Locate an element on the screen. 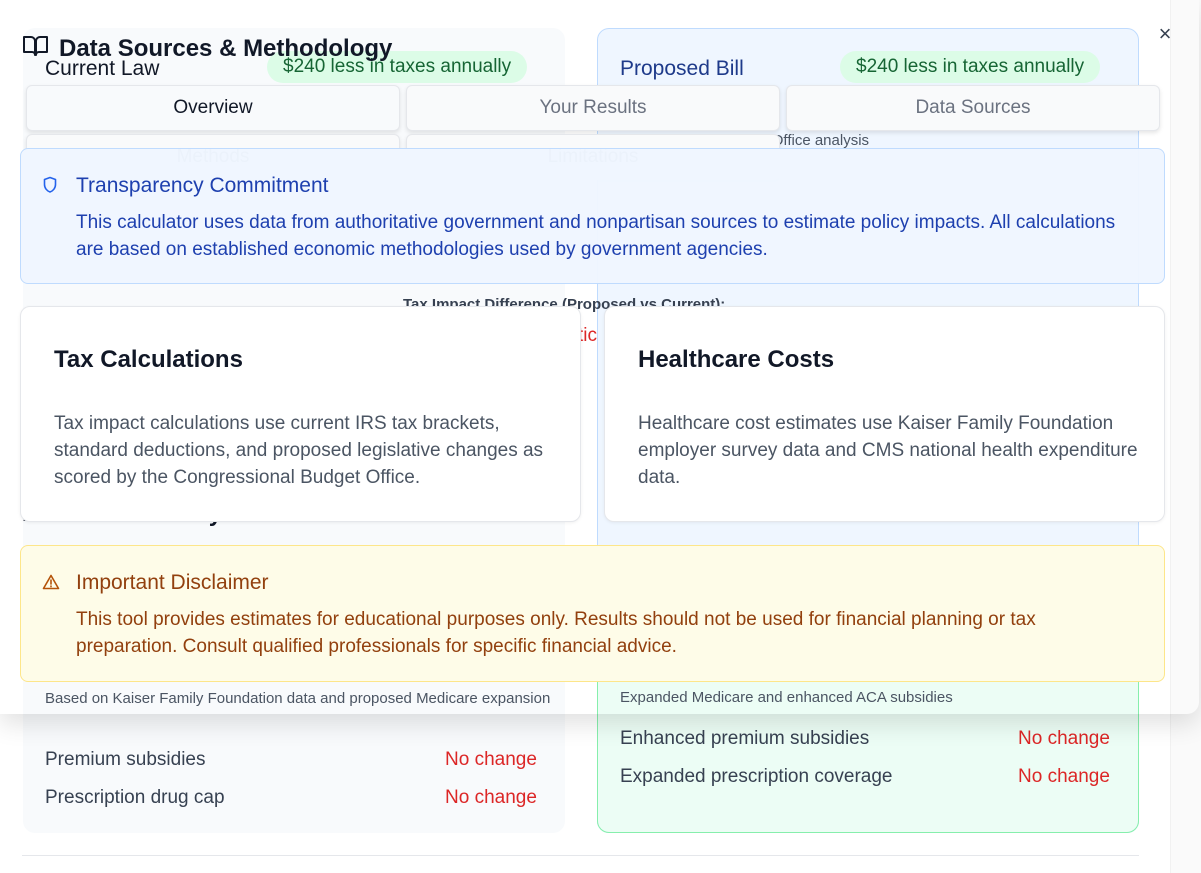 Image resolution: width=1201 pixels, height=873 pixels. disclaimer-title: Important Disclaimer is located at coordinates (172, 582).